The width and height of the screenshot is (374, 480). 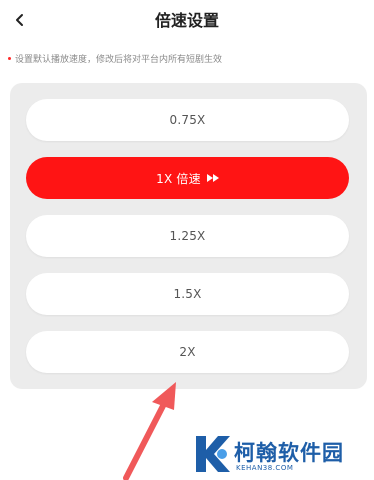 I want to click on page-title: 倍速设置, so click(x=186, y=20).